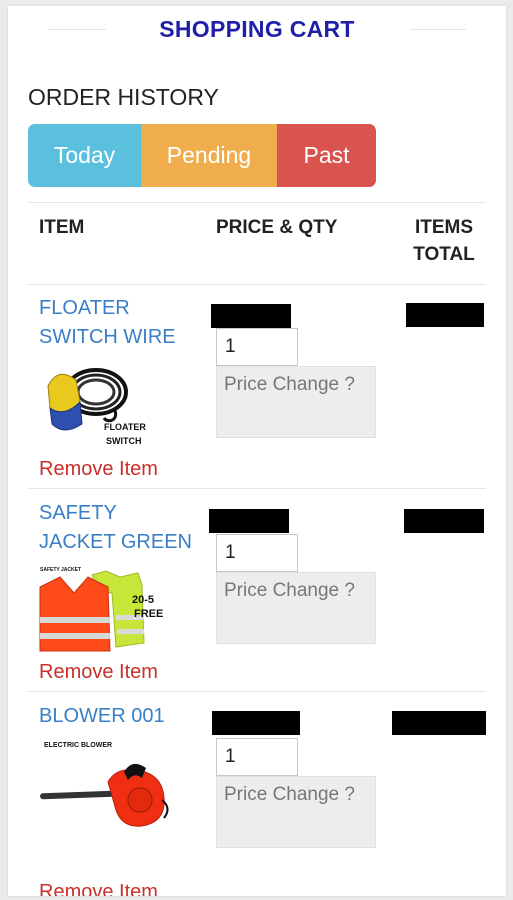 The image size is (513, 900). What do you see at coordinates (124, 441) in the screenshot?
I see `floater-caption-line2: SWITCH` at bounding box center [124, 441].